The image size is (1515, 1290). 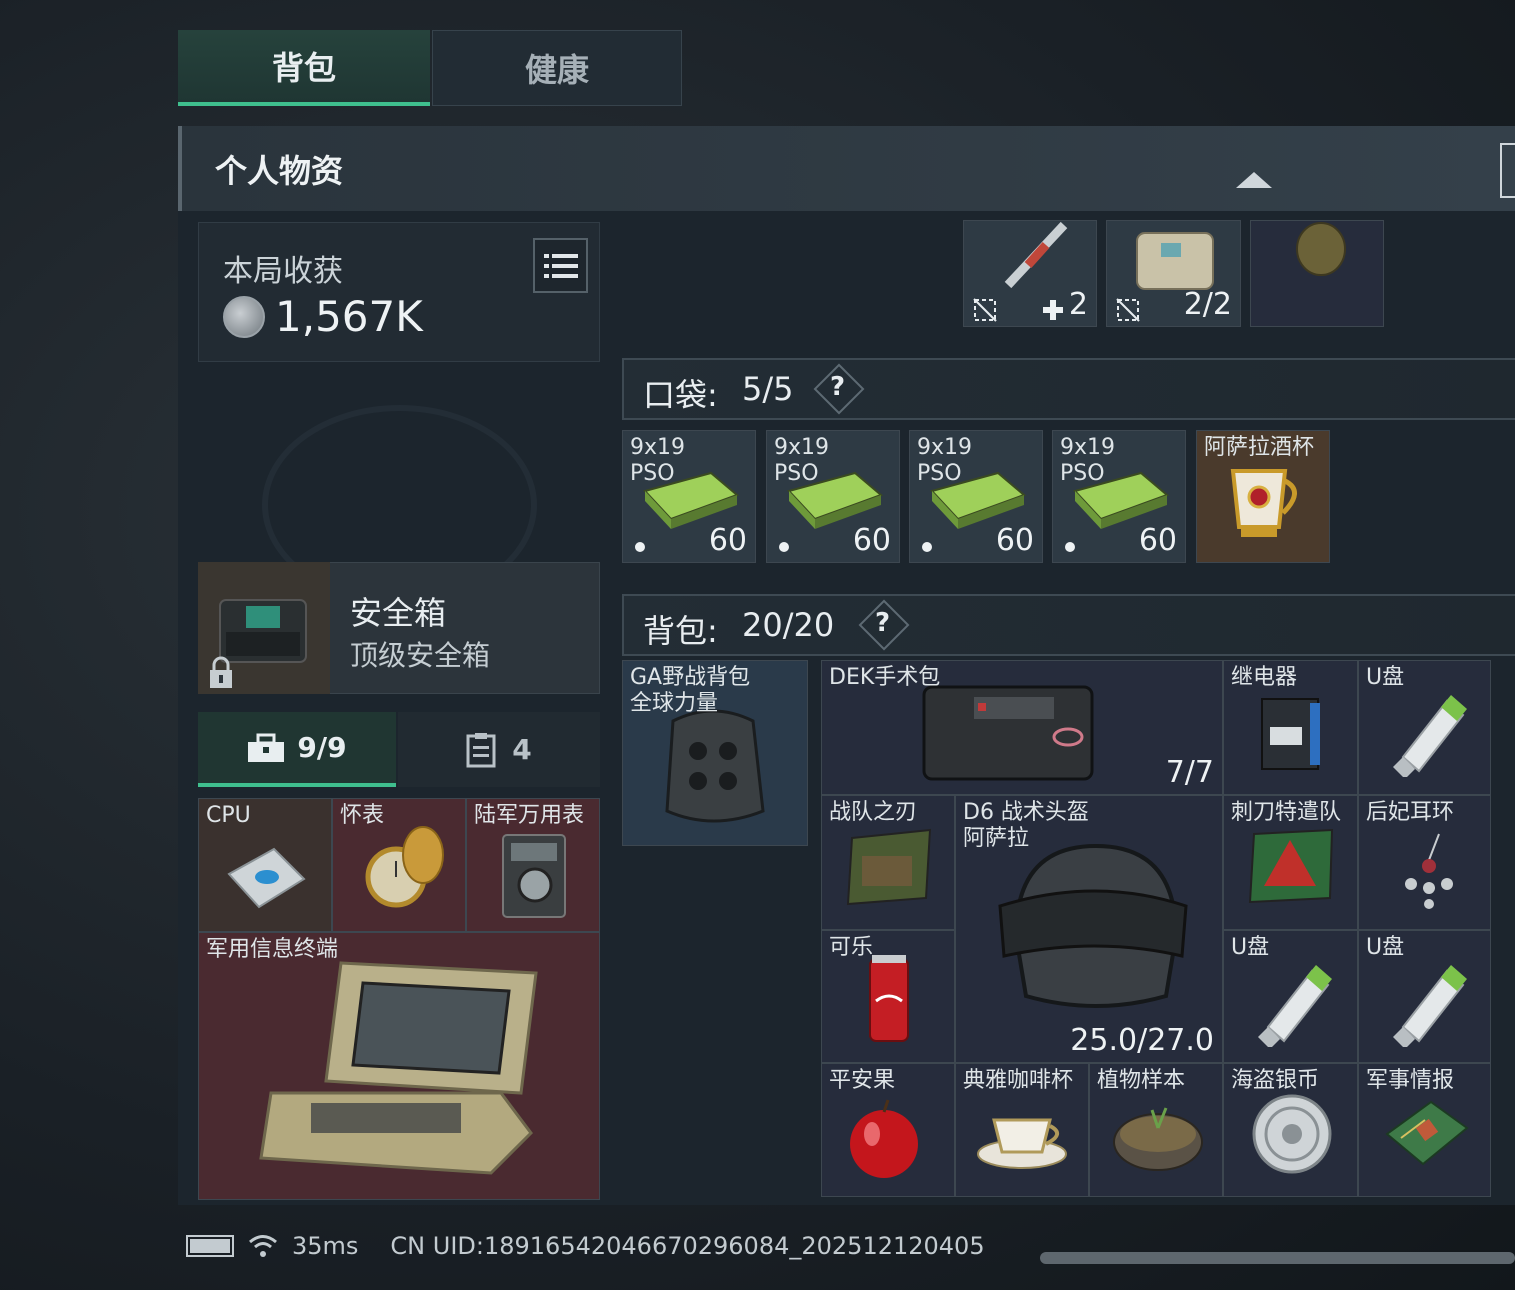 I want to click on pocket-watch-image, so click(x=404, y=867).